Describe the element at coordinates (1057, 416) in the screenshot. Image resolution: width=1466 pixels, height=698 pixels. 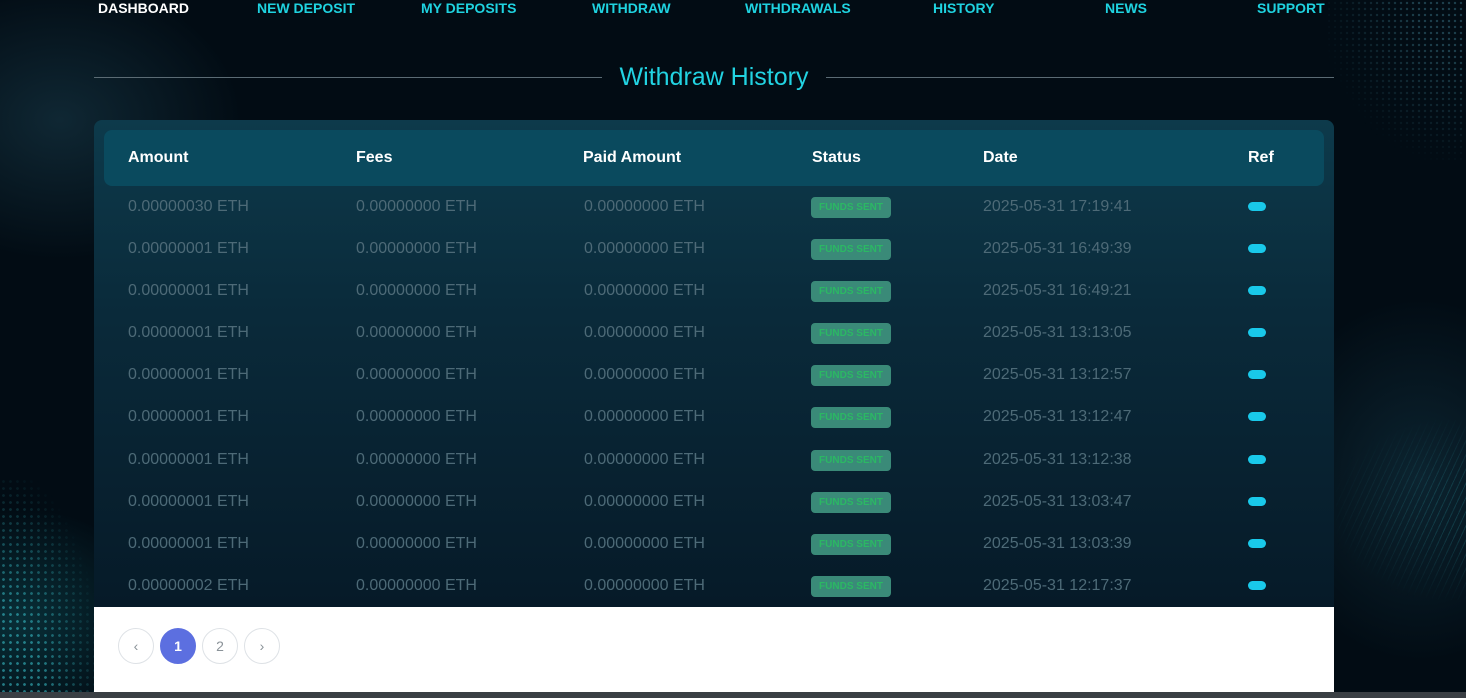
I see `cell-date: 2025-05-31 13:12:47` at that location.